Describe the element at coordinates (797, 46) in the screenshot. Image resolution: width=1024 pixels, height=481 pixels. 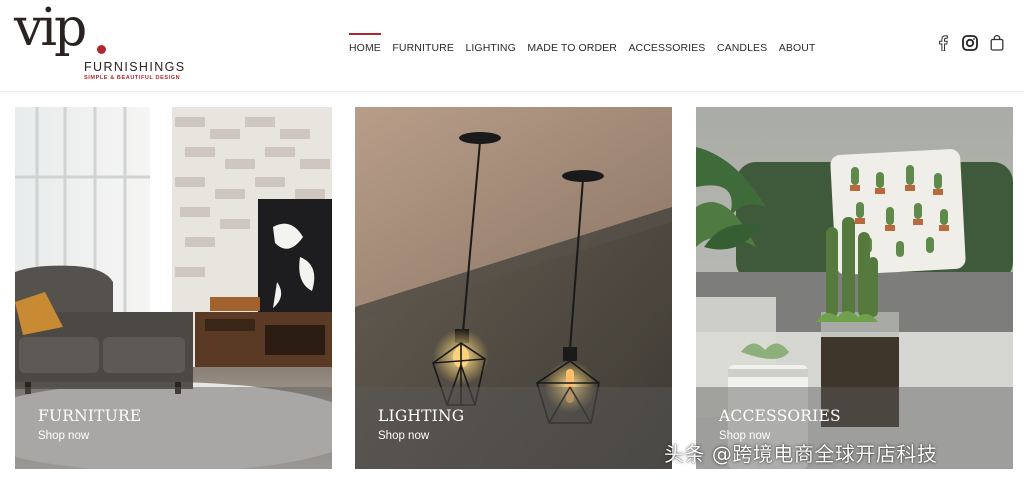
I see `nav-item-about: ABOUT` at that location.